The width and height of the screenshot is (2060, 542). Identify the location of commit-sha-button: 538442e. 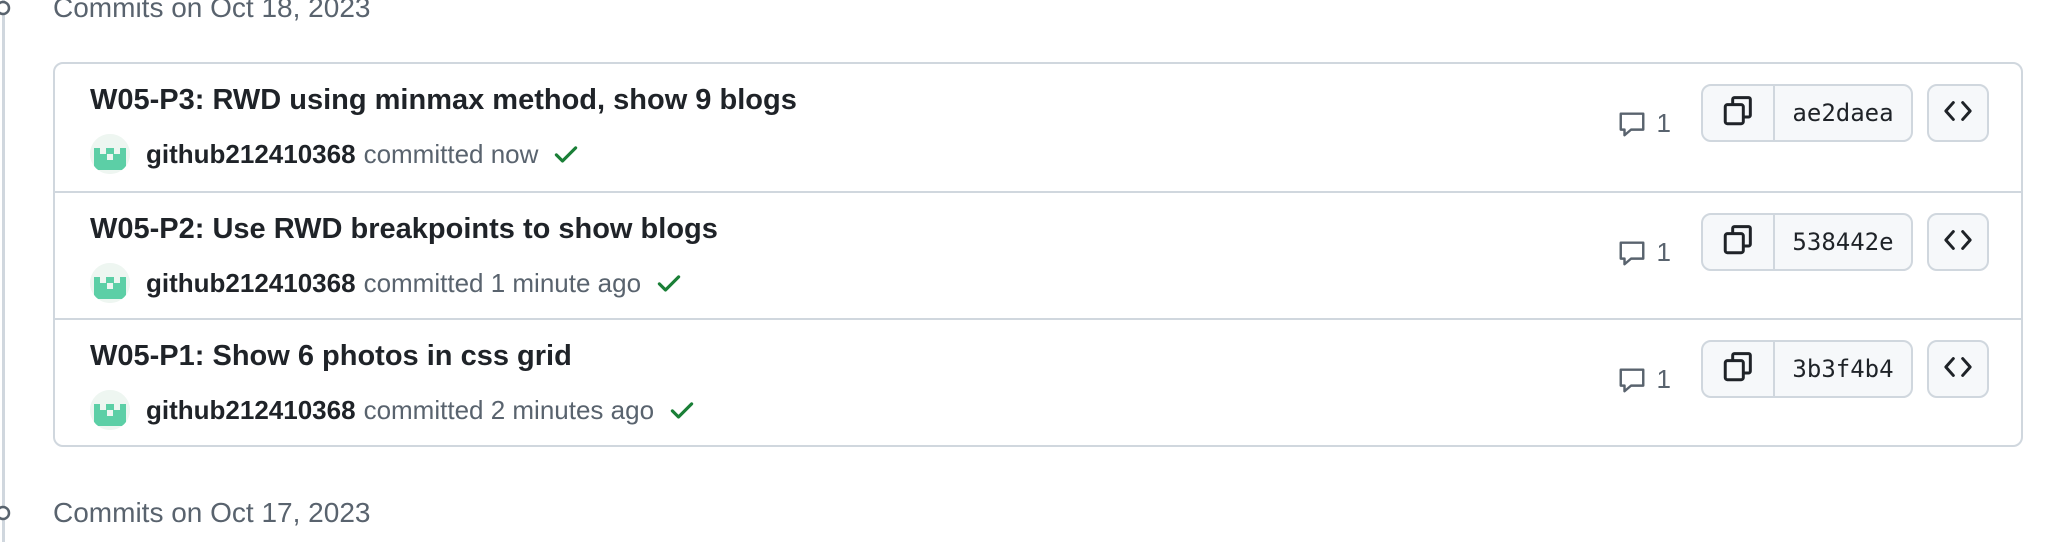
(1843, 242).